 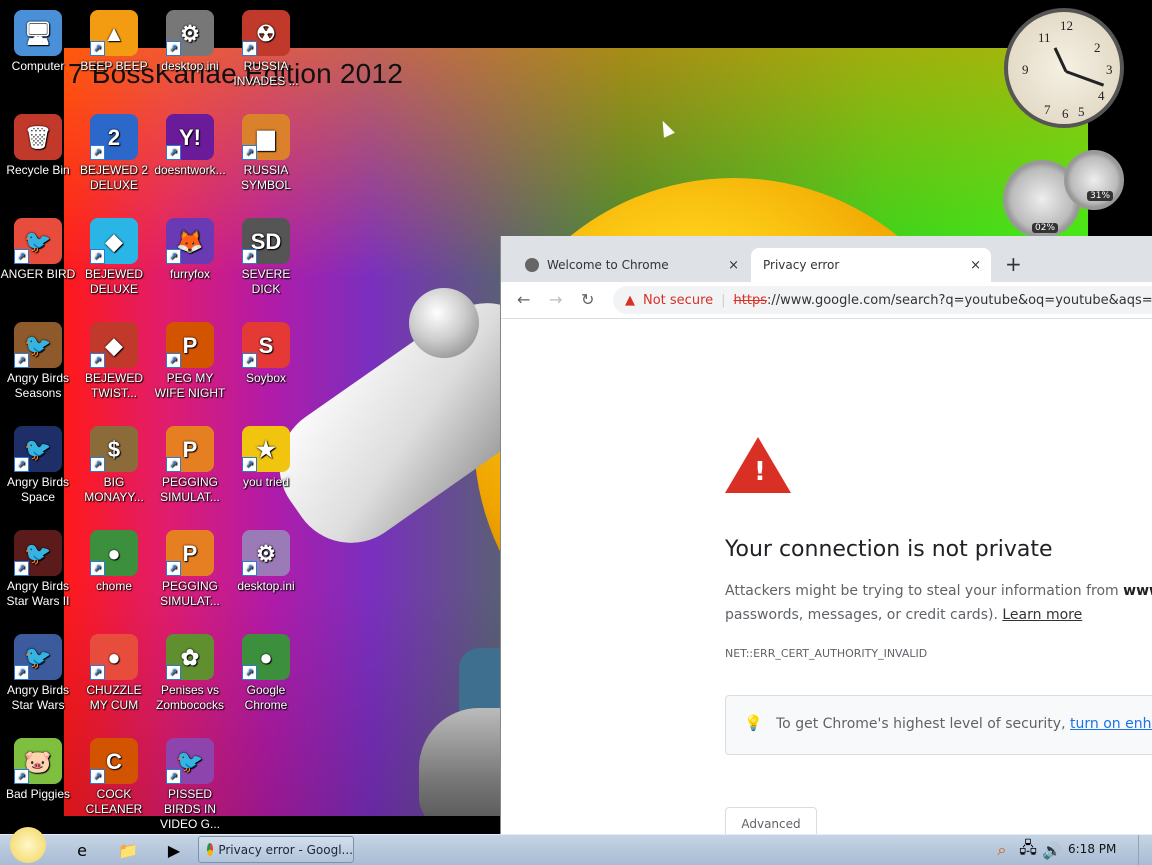 What do you see at coordinates (114, 345) in the screenshot?
I see `app-icon: ◆ ↗` at bounding box center [114, 345].